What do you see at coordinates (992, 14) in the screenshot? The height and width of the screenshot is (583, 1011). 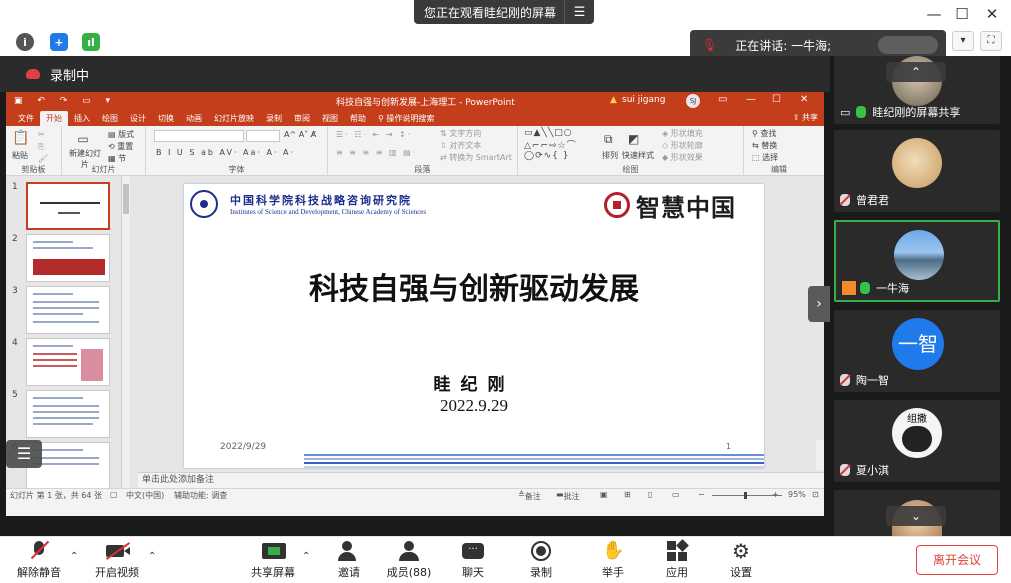 I see `close-button: ✕` at bounding box center [992, 14].